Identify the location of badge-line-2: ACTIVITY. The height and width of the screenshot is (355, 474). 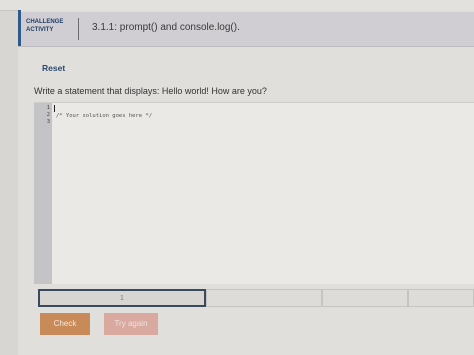
(40, 30).